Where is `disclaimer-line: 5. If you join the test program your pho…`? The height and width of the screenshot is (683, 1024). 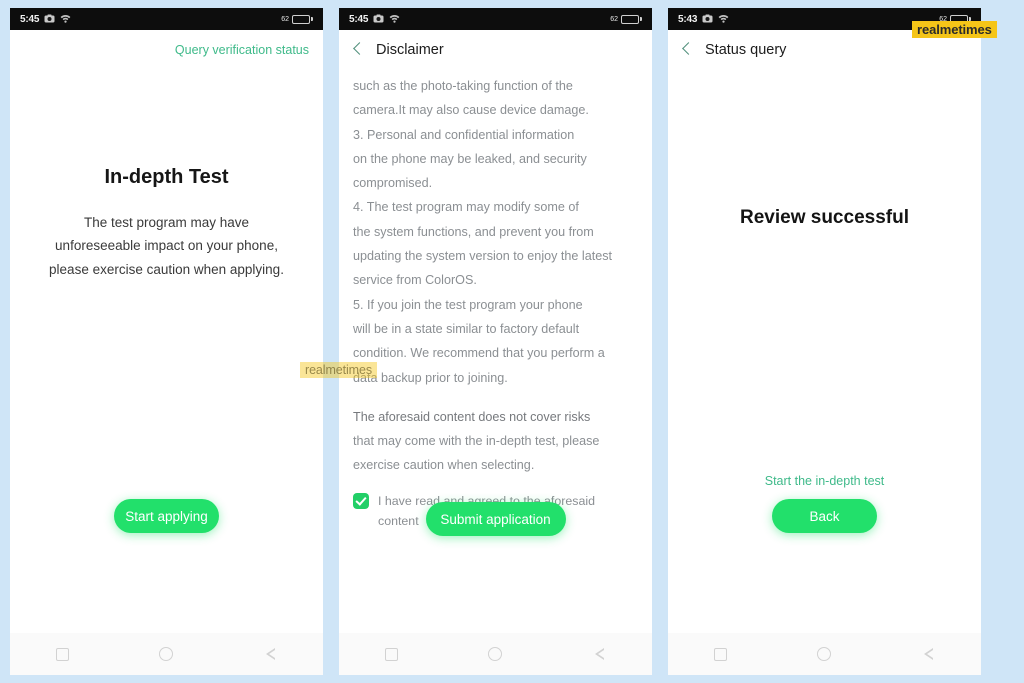 disclaimer-line: 5. If you join the test program your pho… is located at coordinates (468, 304).